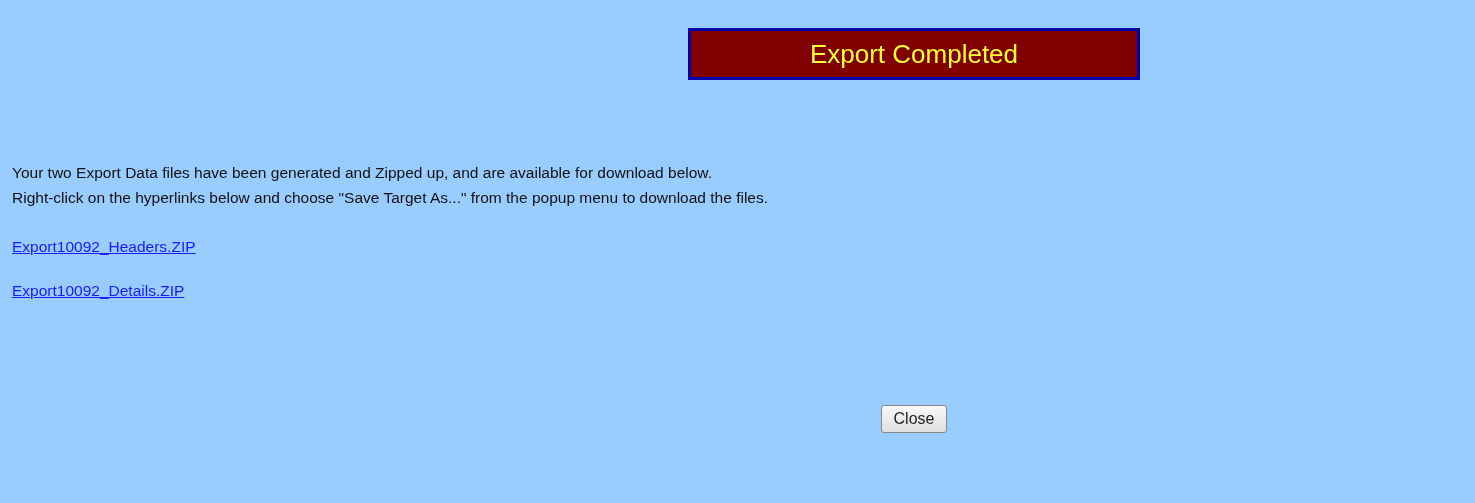  I want to click on download-link: Export10092_Details.ZIP, so click(98, 291).